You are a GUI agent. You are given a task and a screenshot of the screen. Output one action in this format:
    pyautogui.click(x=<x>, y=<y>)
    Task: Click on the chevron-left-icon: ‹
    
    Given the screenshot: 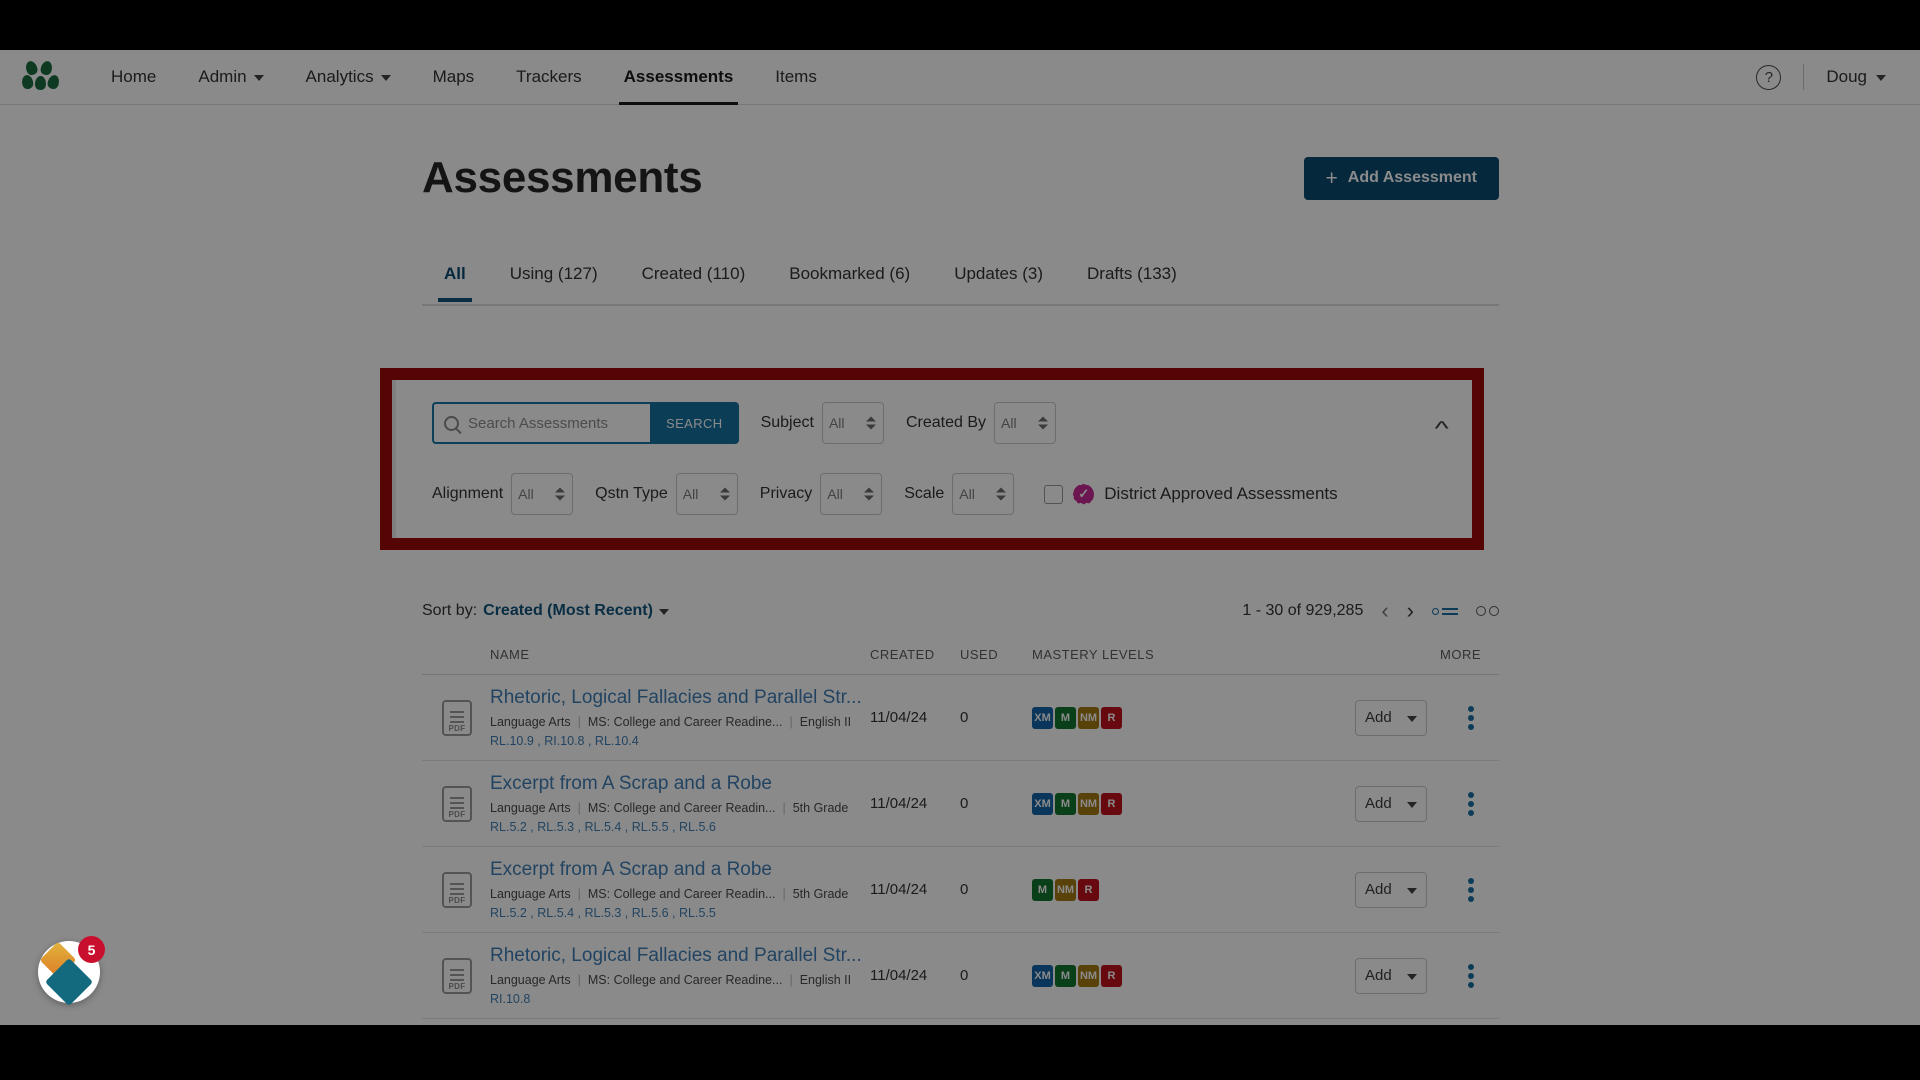 What is the action you would take?
    pyautogui.click(x=1384, y=611)
    